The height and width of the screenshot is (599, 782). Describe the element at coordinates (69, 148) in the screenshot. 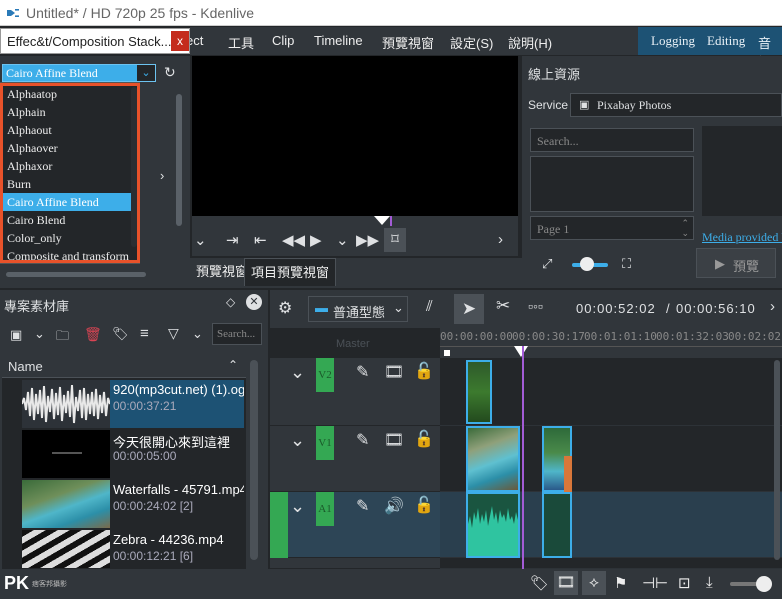

I see `list-item: Alphaover` at that location.